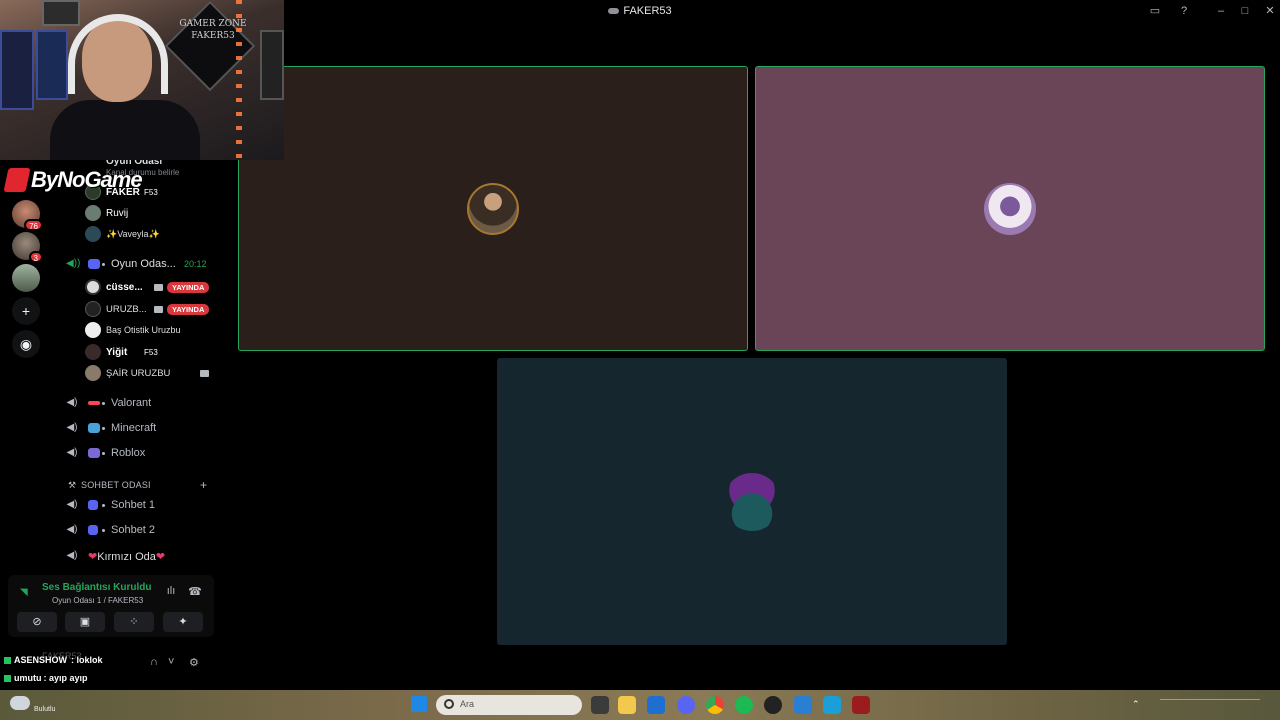 This screenshot has width=1280, height=720. Describe the element at coordinates (137, 485) in the screenshot. I see `category-header: ⚒ SOHBET ODASI +` at that location.